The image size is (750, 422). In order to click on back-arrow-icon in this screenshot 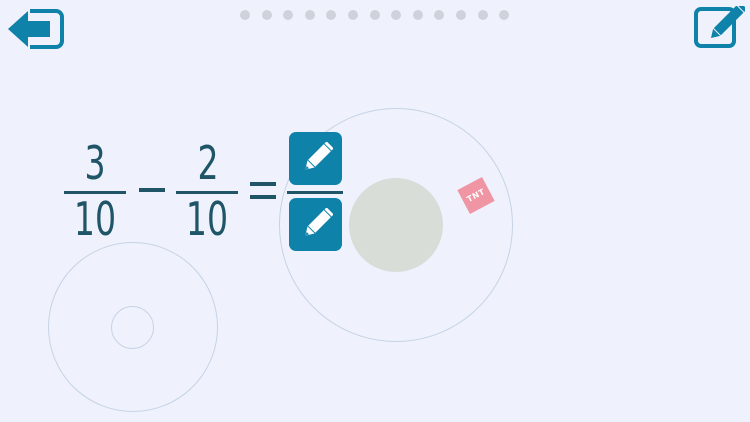, I will do `click(36, 29)`.